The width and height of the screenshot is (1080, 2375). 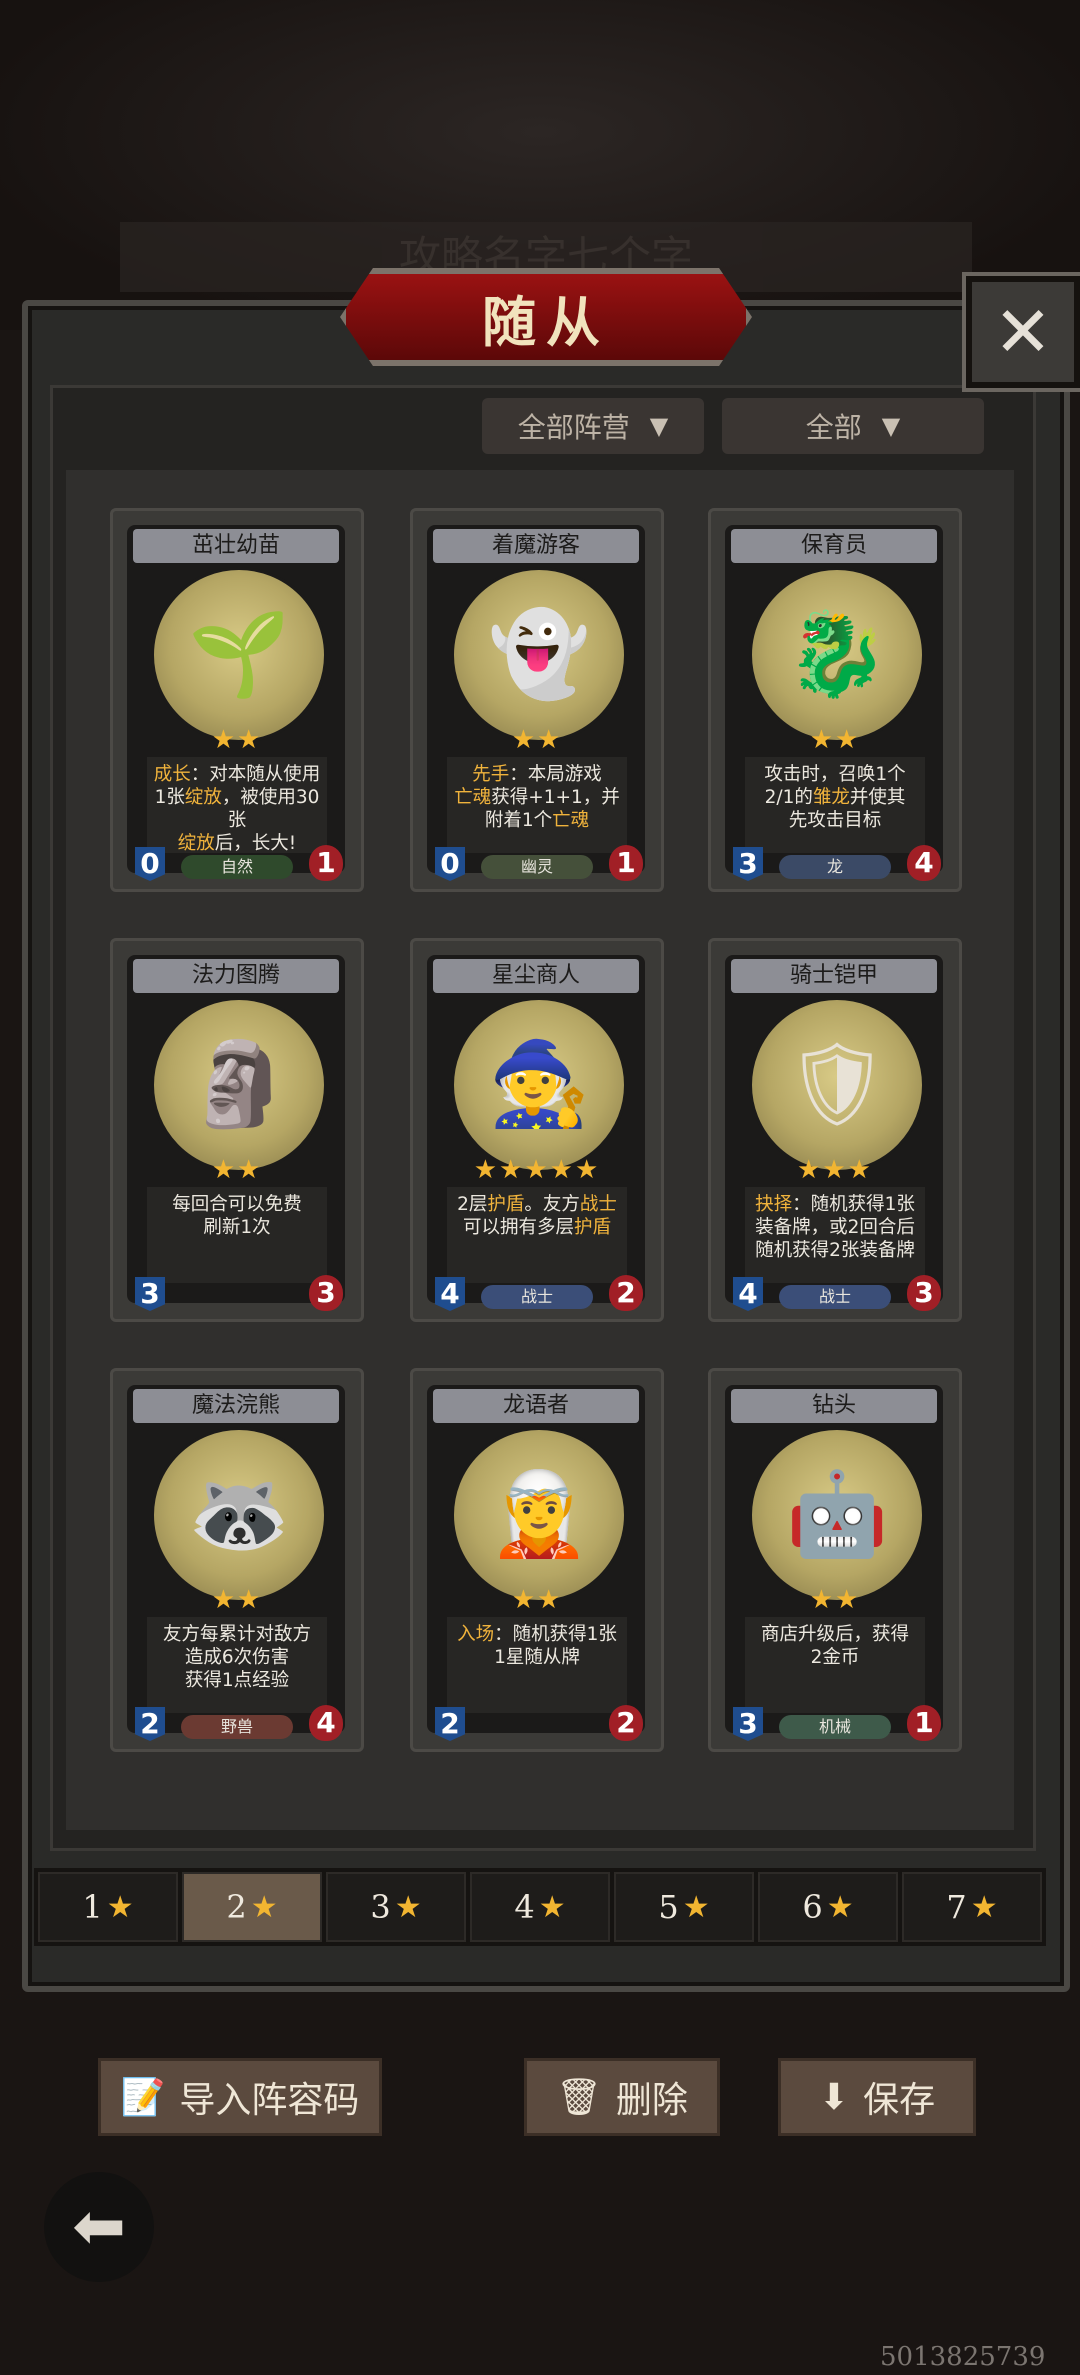 What do you see at coordinates (835, 797) in the screenshot?
I see `description-line: 2/1的雏龙并使其` at bounding box center [835, 797].